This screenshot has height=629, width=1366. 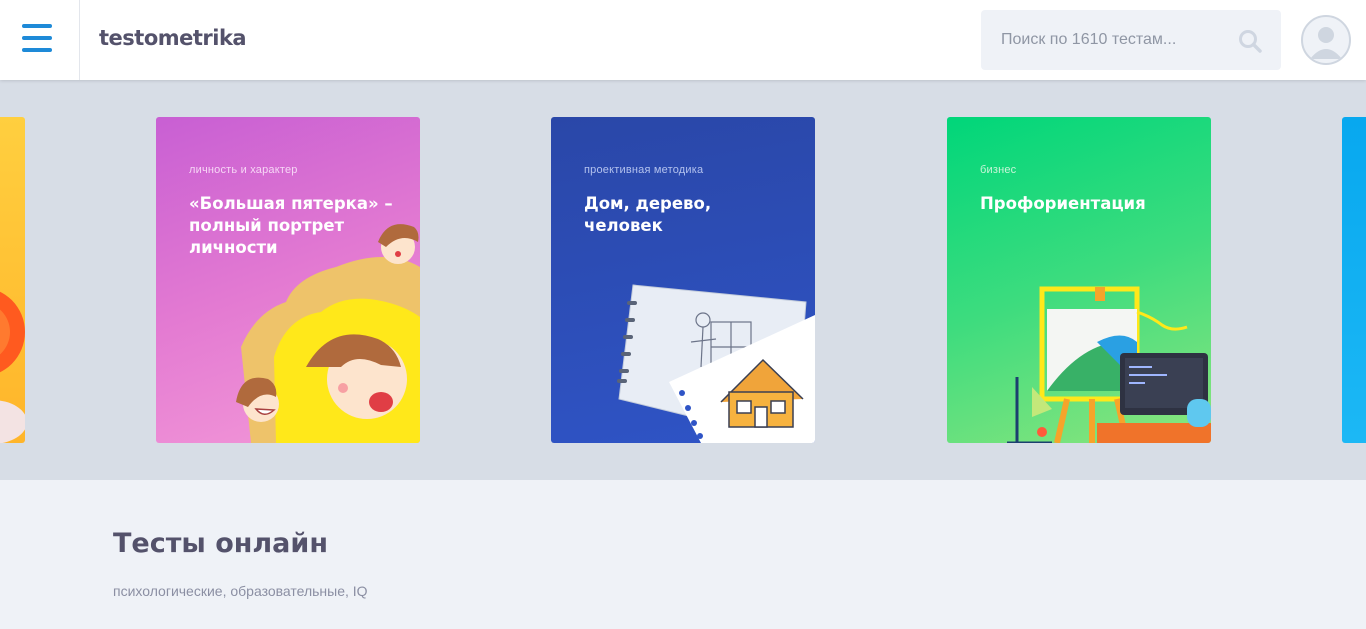 I want to click on logo: testometrika, so click(x=173, y=38).